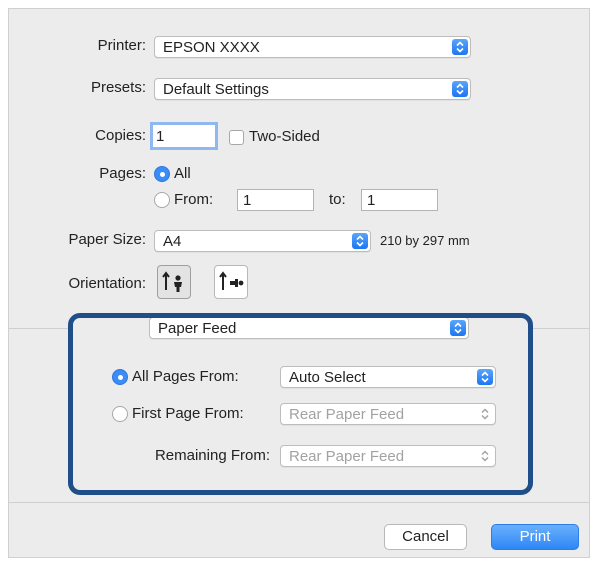 This screenshot has height=563, width=596. I want to click on pages-from-value: 1, so click(247, 200).